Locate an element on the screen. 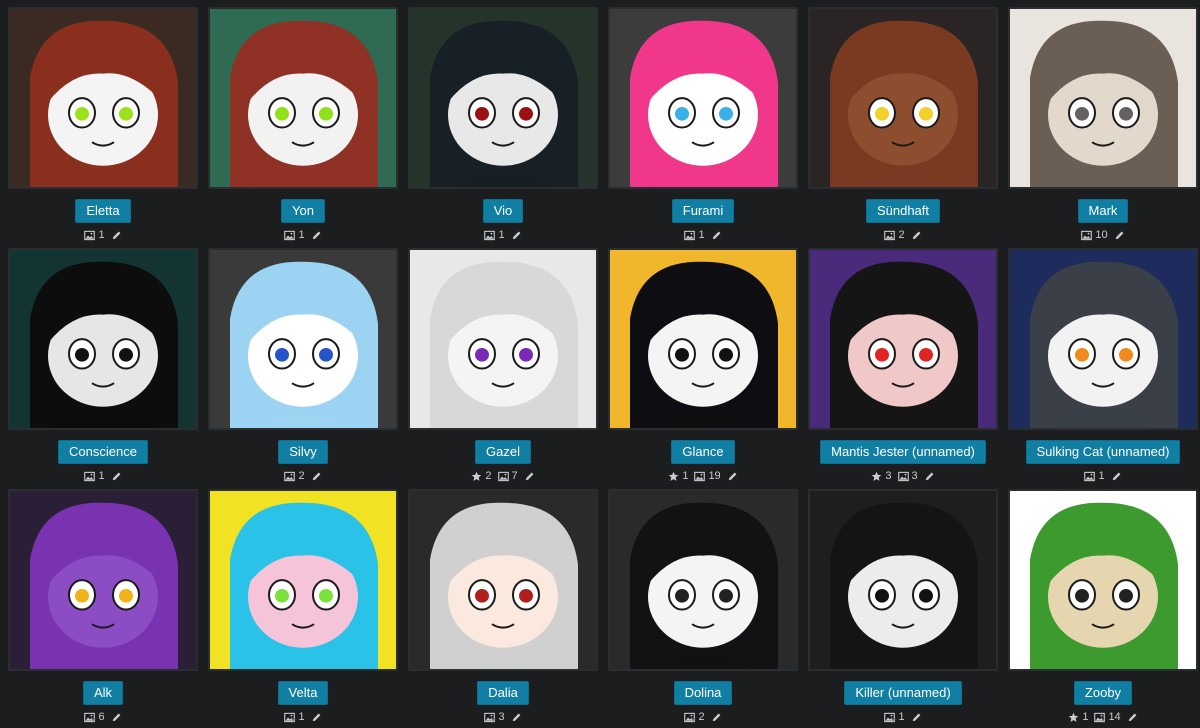  character-stats: 1 14 is located at coordinates (1102, 717).